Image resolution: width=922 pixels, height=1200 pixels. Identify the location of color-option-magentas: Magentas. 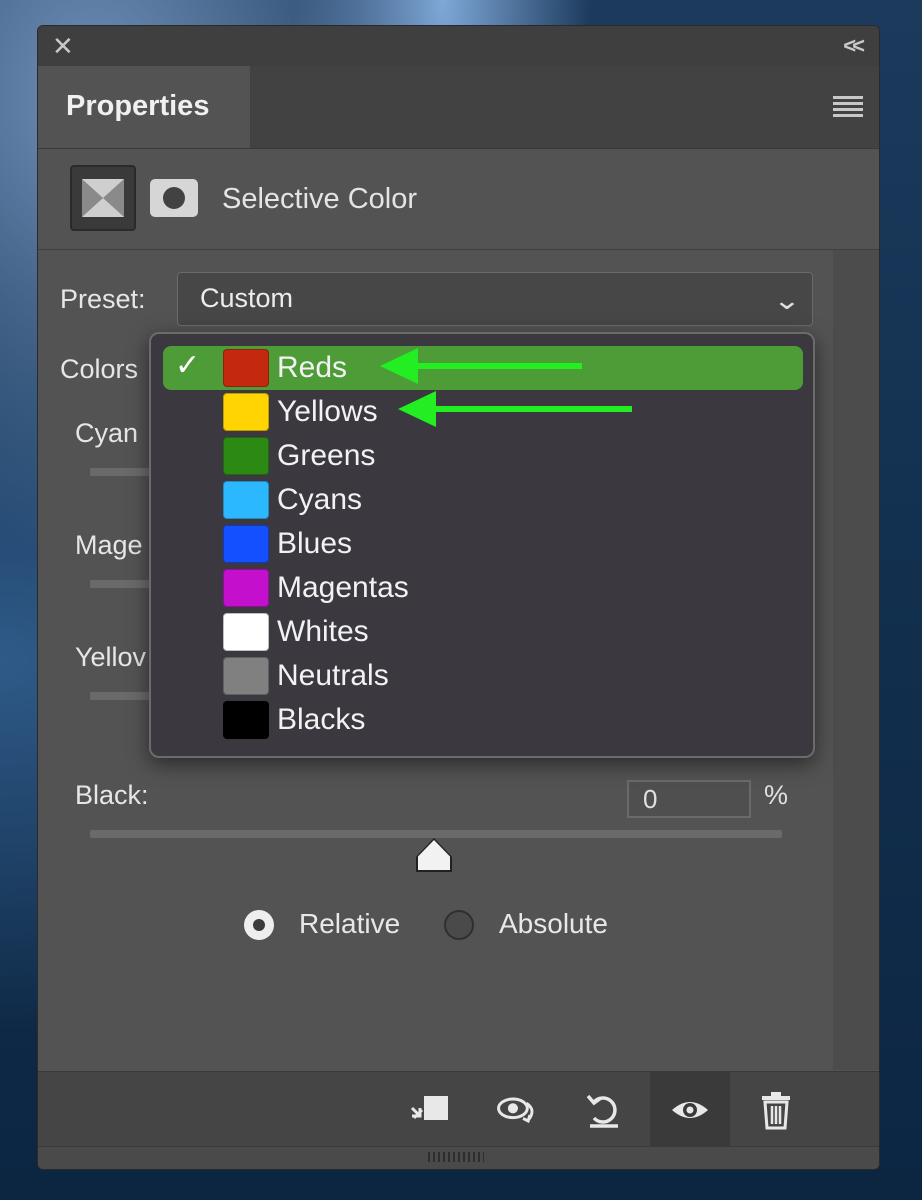
(483, 588).